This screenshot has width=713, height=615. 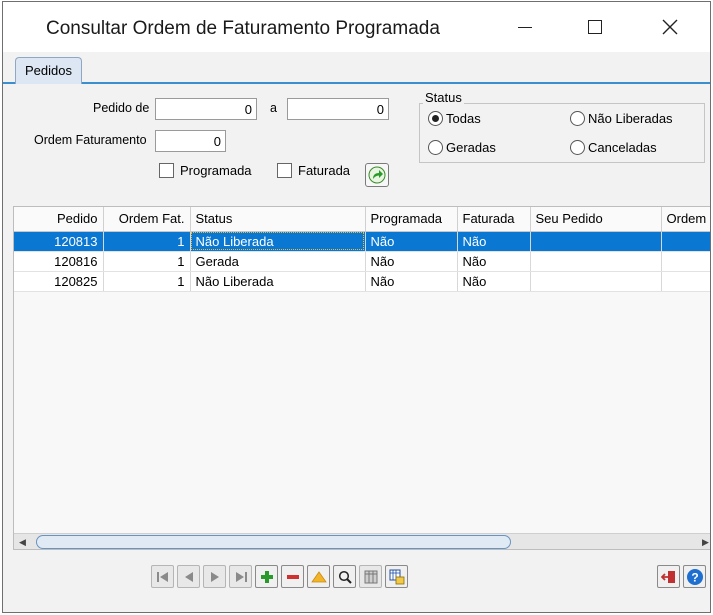 I want to click on table-row: 120816 1 Gerada Não Não, so click(x=362, y=261).